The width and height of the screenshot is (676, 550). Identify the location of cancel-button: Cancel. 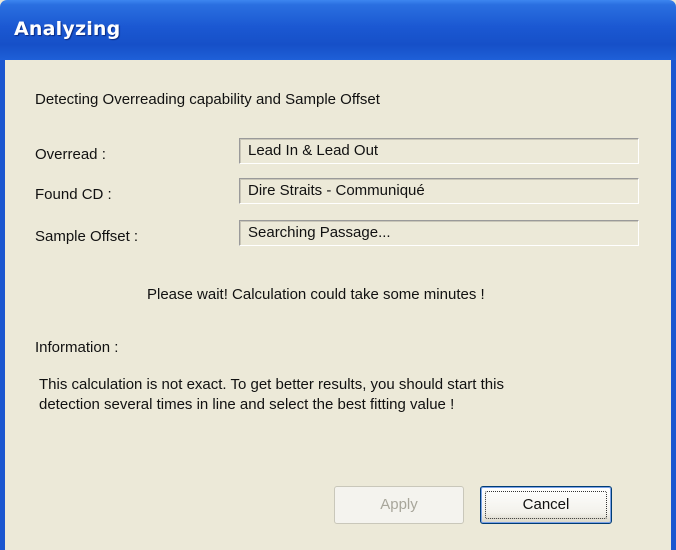
(546, 505).